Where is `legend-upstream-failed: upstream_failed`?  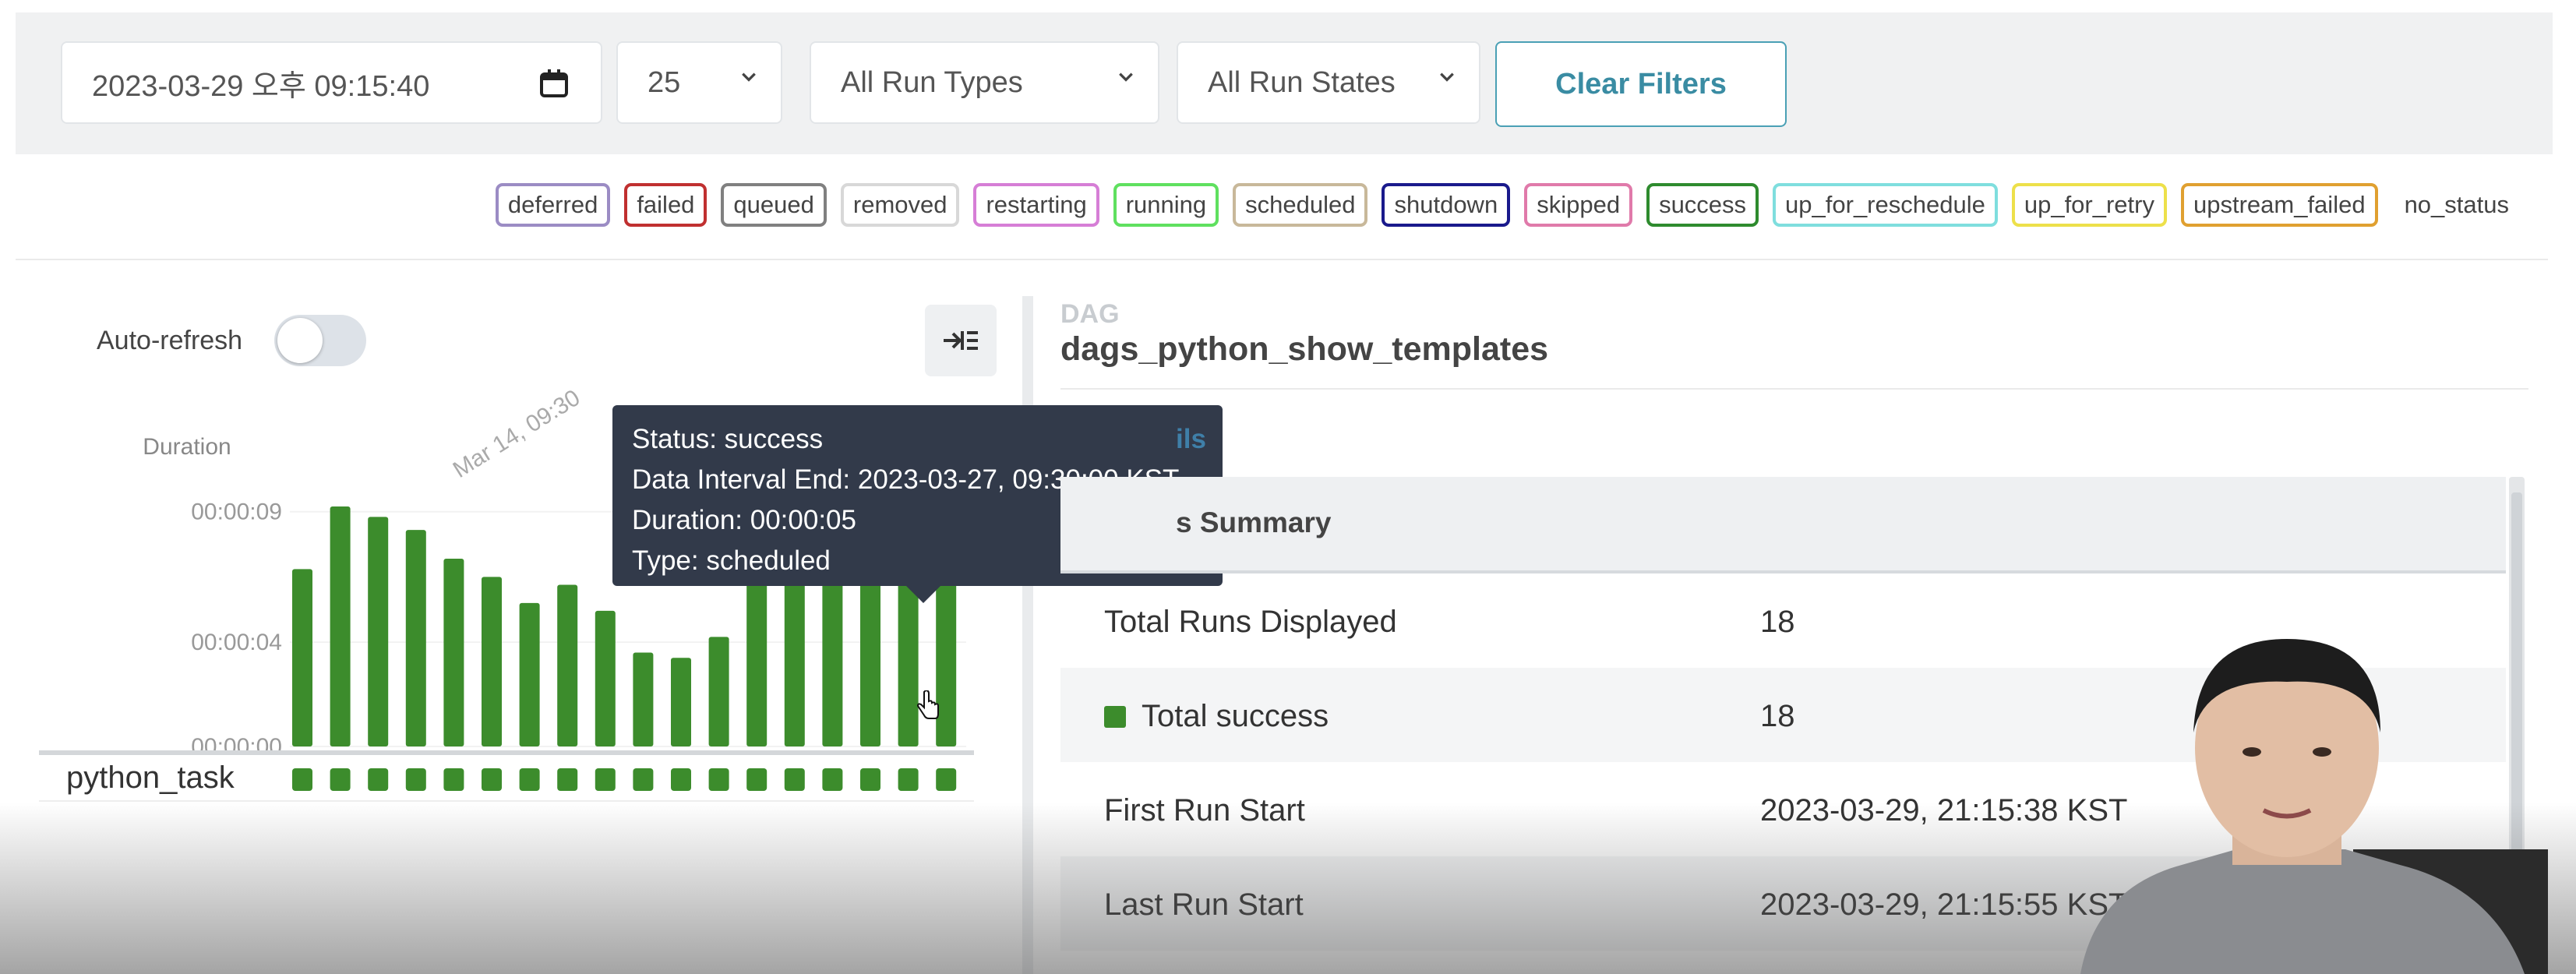 legend-upstream-failed: upstream_failed is located at coordinates (2279, 205).